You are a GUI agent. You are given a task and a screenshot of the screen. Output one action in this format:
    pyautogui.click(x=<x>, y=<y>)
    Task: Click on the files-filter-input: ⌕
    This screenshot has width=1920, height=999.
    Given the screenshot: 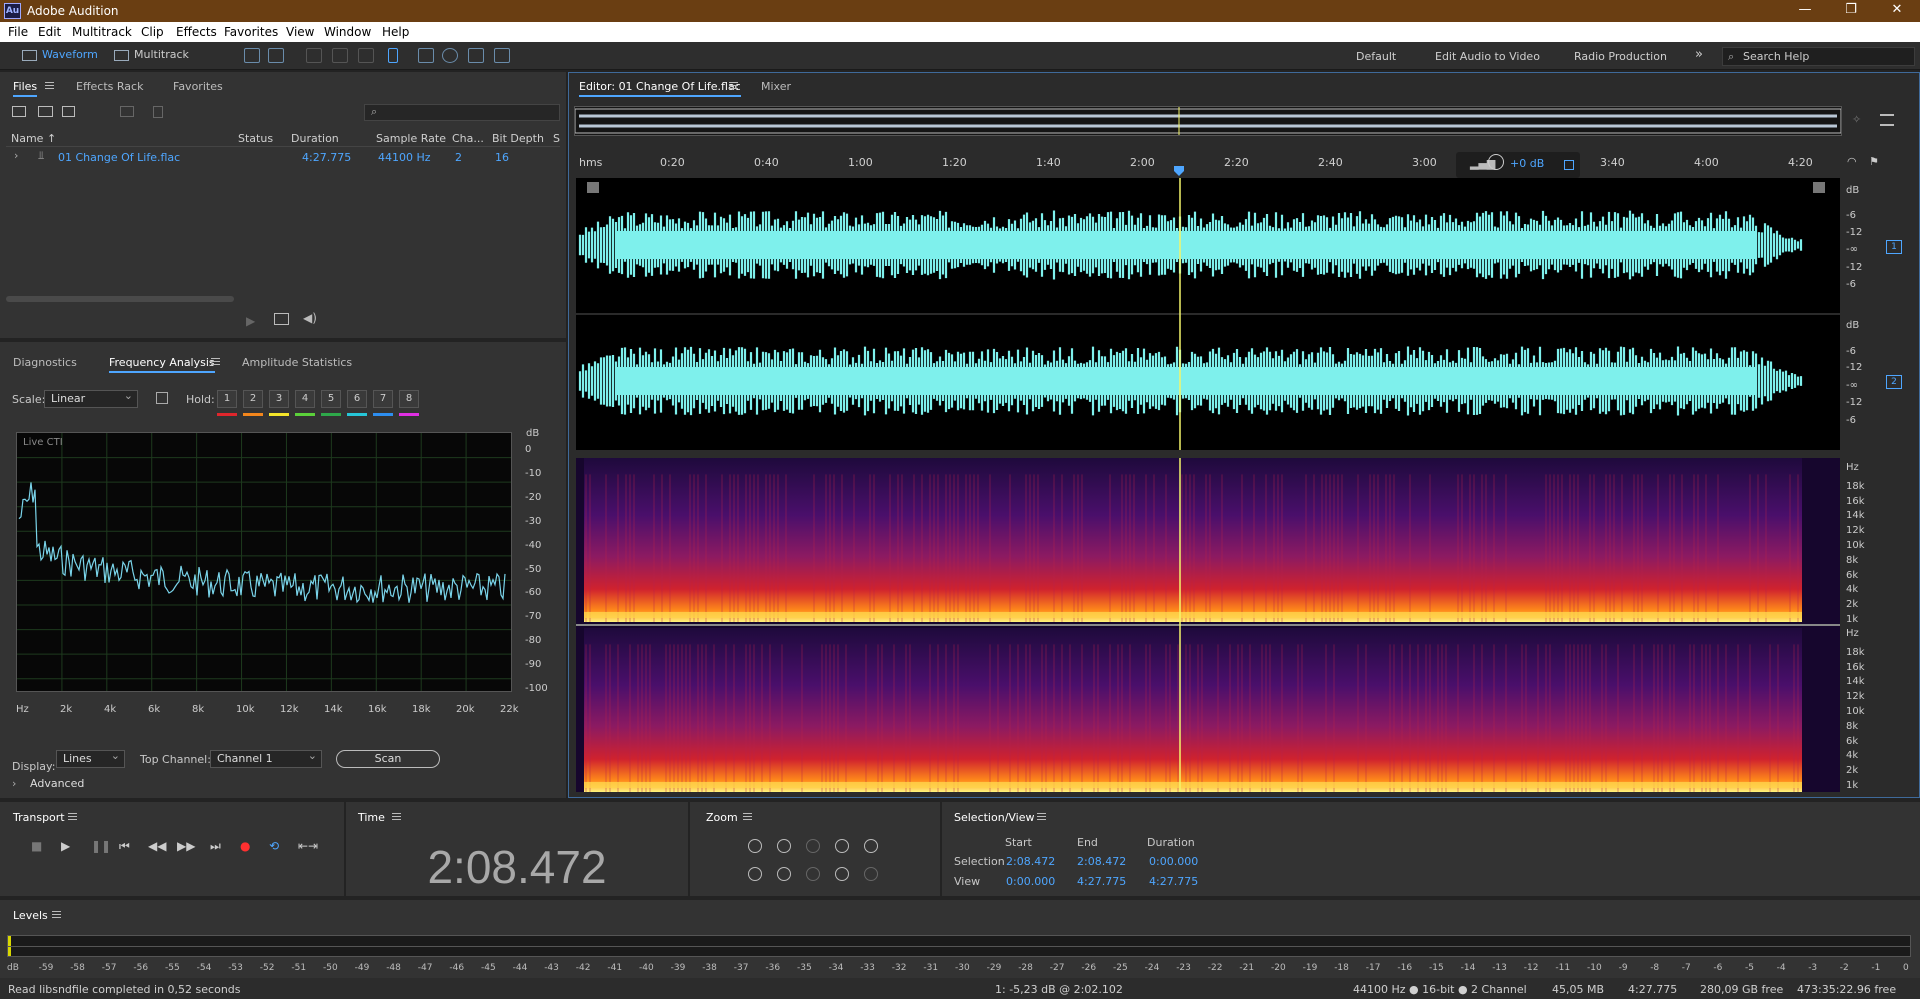 What is the action you would take?
    pyautogui.click(x=462, y=112)
    